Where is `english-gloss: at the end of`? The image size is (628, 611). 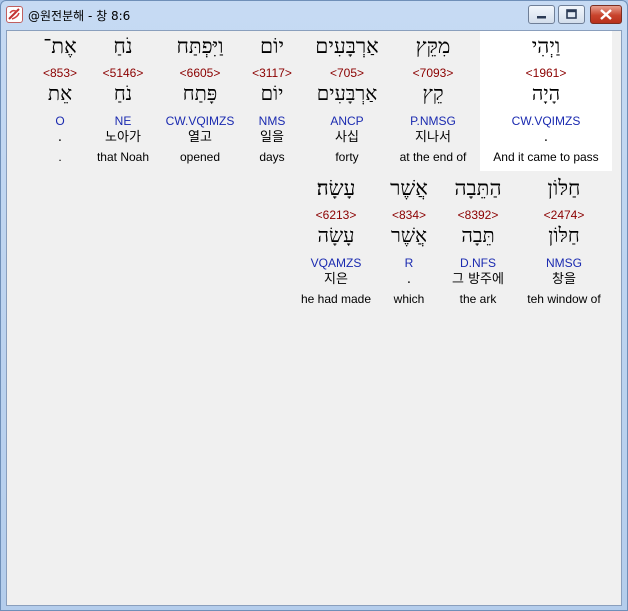 english-gloss: at the end of is located at coordinates (433, 157).